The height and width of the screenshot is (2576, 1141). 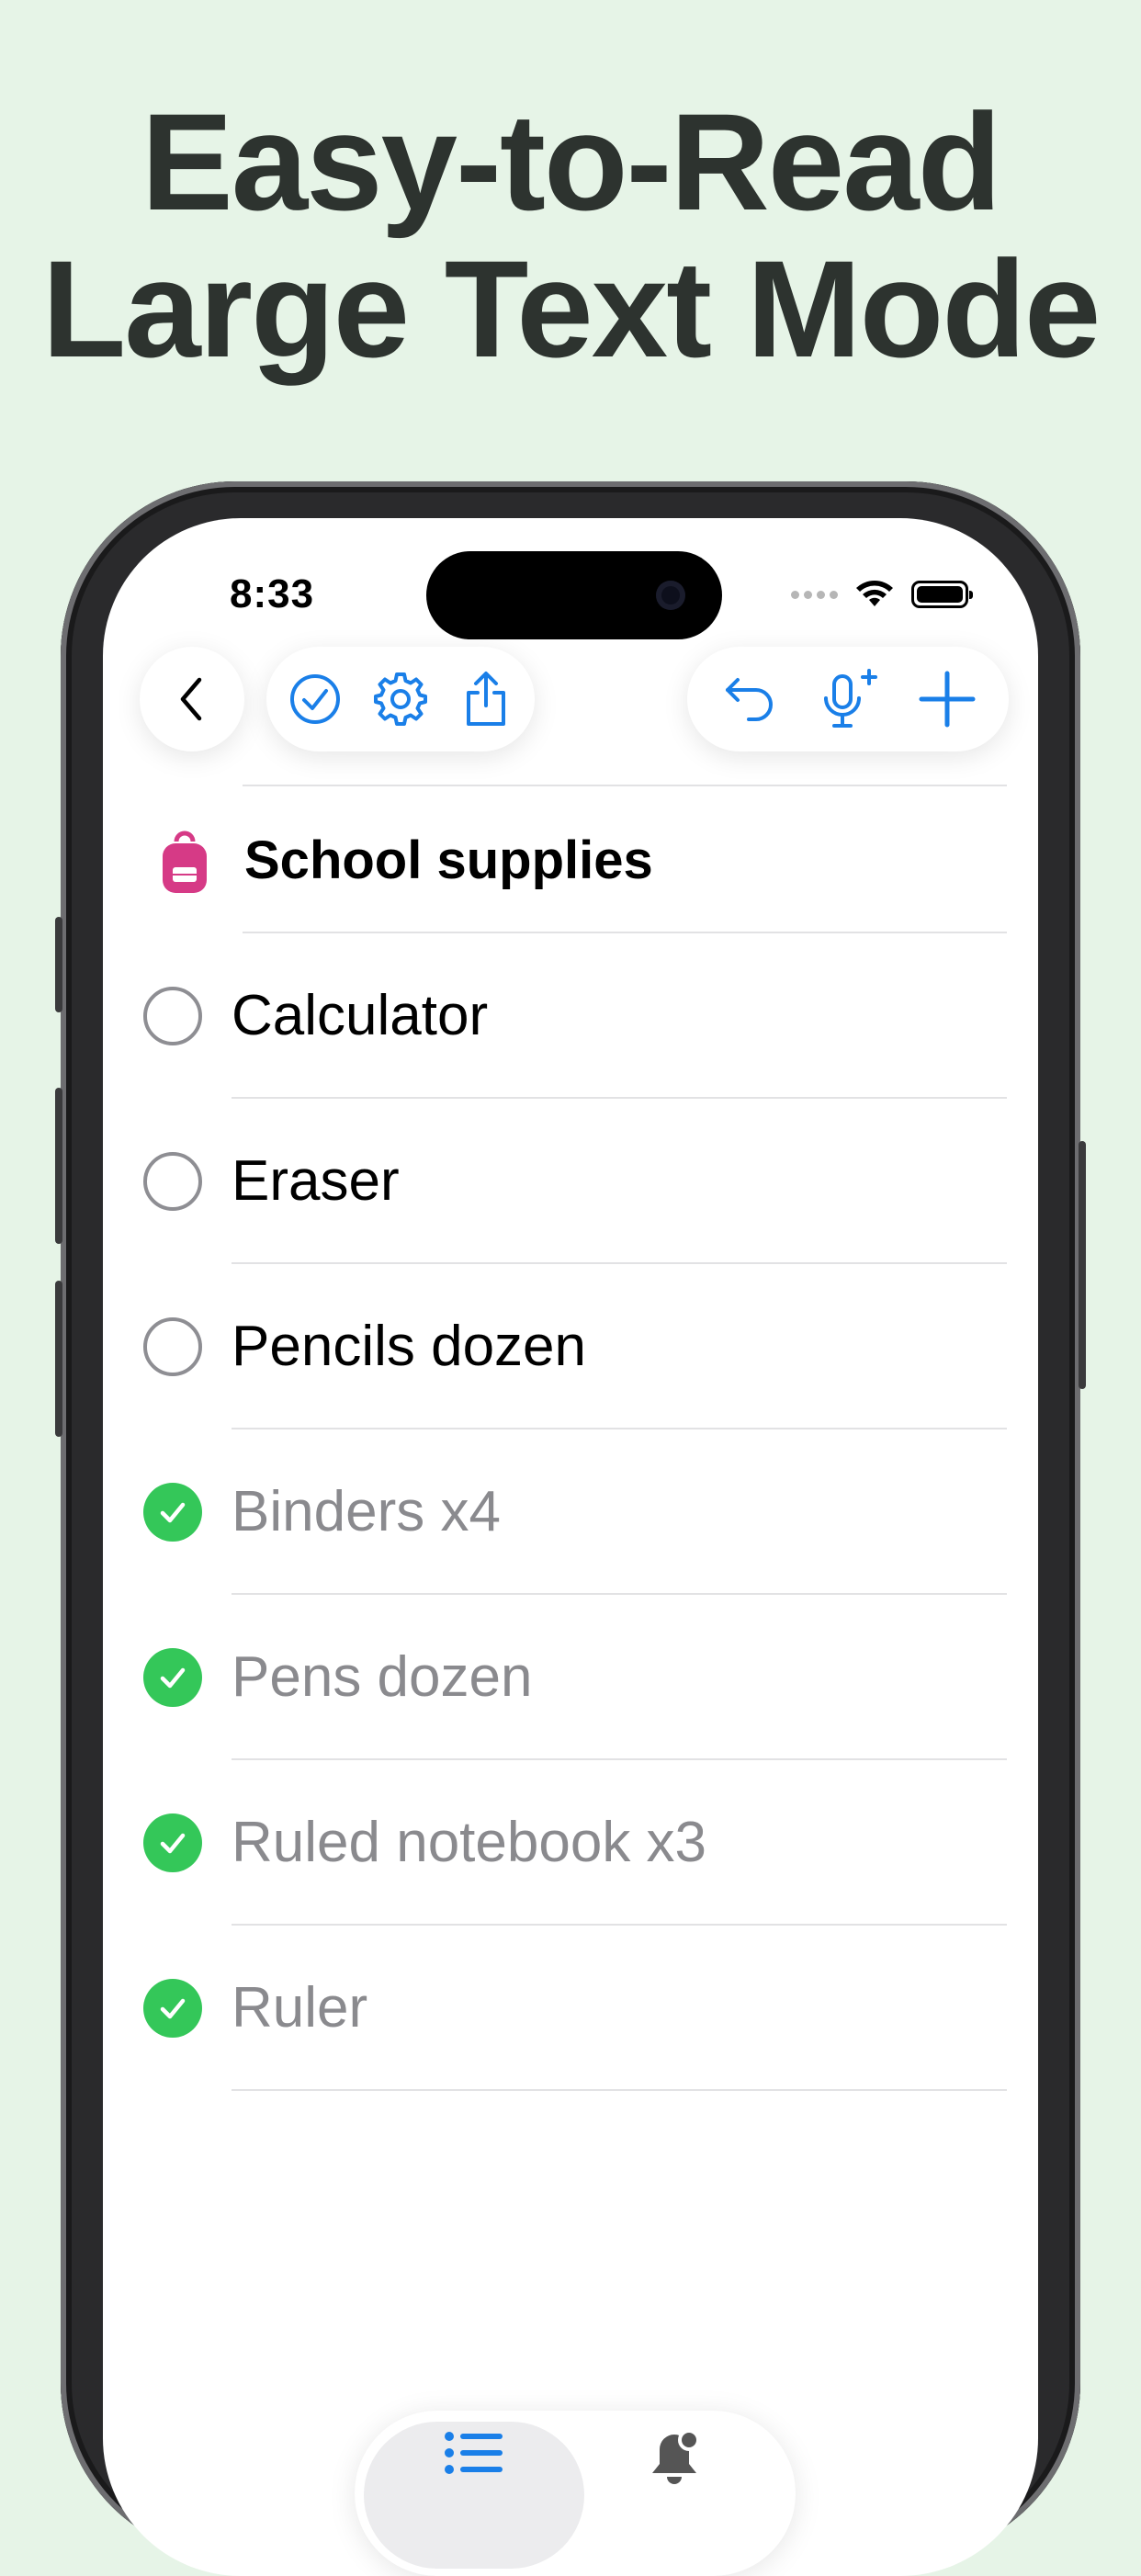 What do you see at coordinates (570, 1016) in the screenshot?
I see `list-item: Calculator` at bounding box center [570, 1016].